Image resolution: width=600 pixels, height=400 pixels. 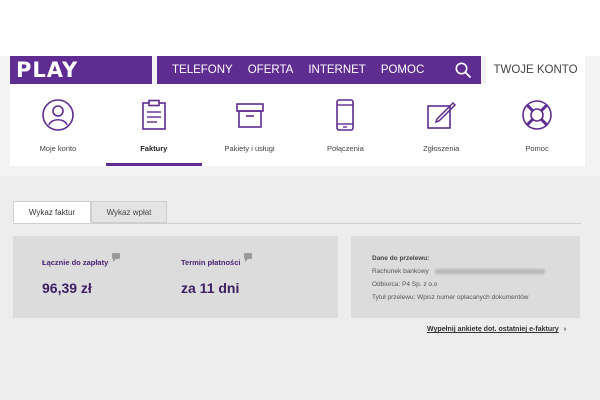 I want to click on section-label: Faktury, so click(x=154, y=148).